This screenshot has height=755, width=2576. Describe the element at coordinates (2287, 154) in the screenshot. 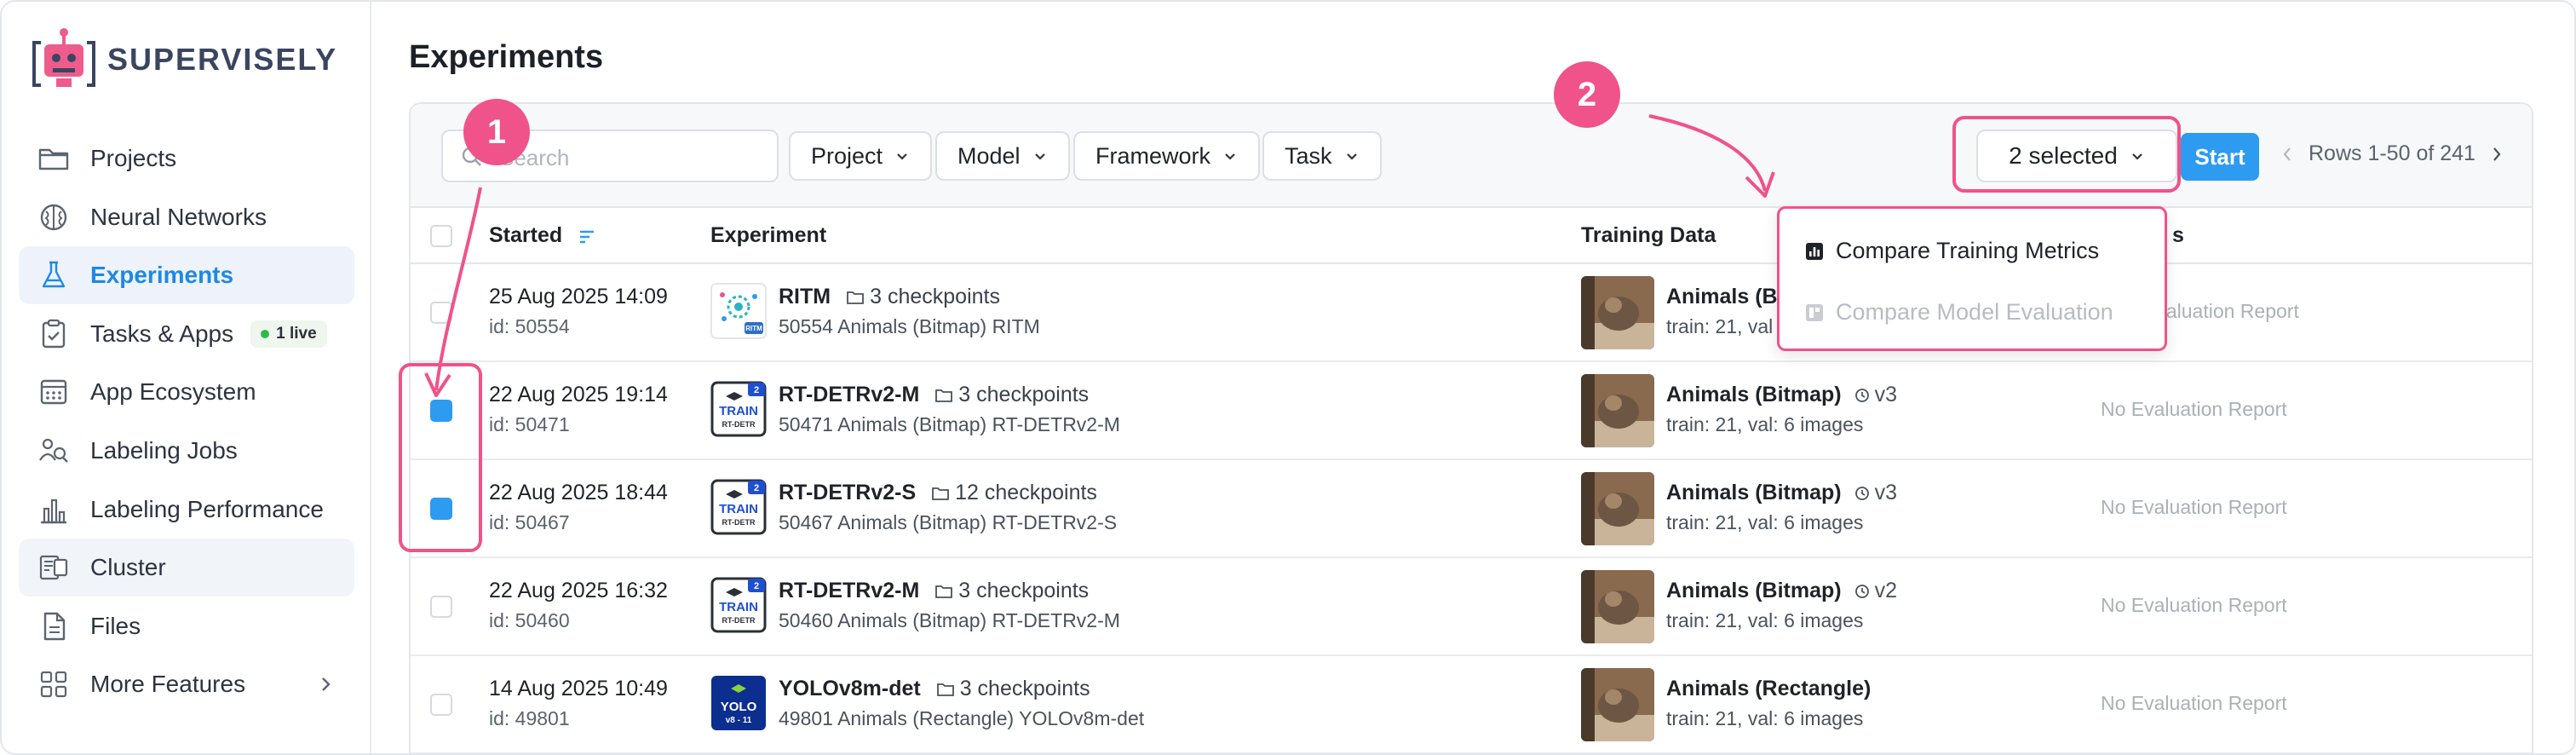

I see `chevron-left-icon` at that location.